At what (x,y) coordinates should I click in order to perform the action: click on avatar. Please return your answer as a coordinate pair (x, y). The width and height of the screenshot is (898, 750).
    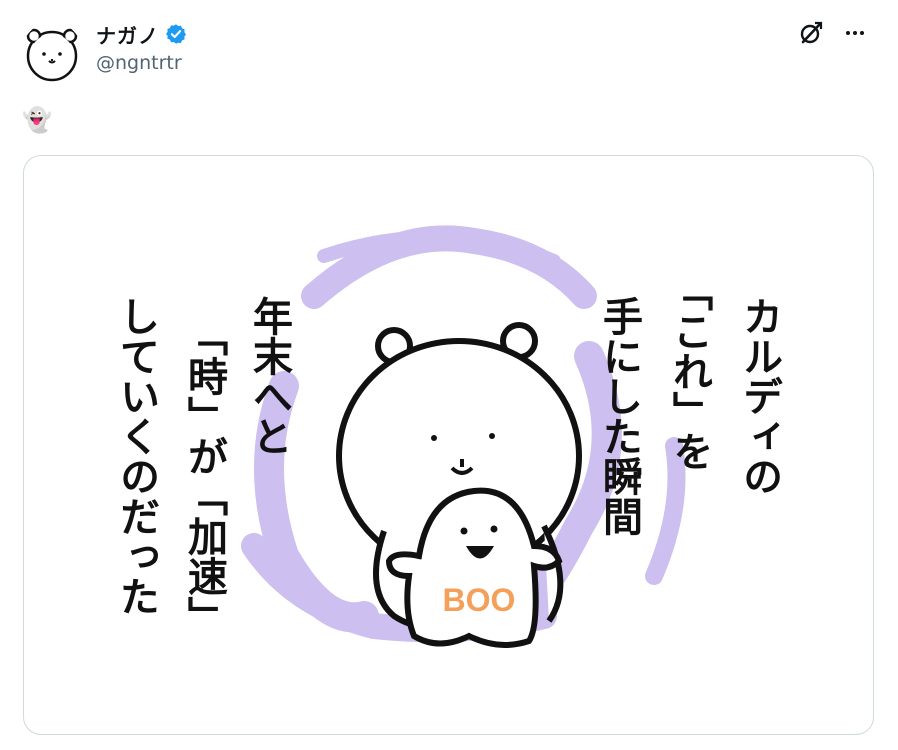
    Looking at the image, I should click on (52, 52).